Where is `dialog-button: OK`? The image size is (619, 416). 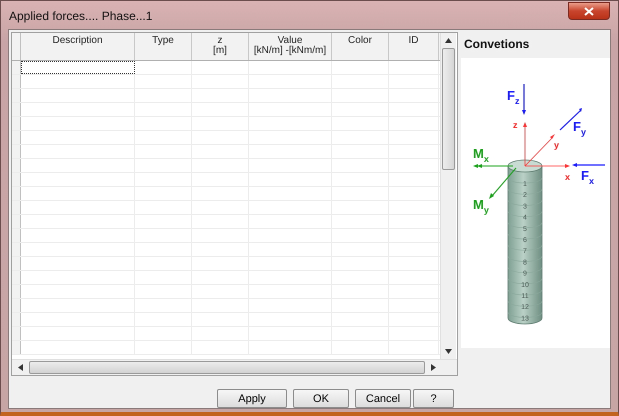 dialog-button: OK is located at coordinates (321, 398).